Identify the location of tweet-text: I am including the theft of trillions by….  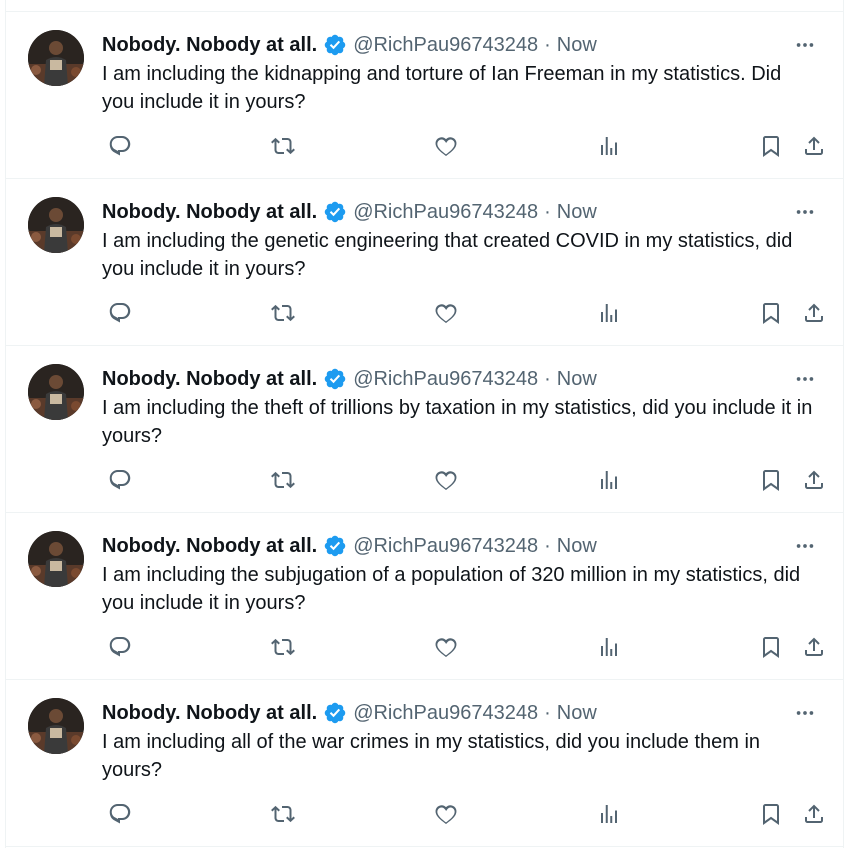
(457, 422).